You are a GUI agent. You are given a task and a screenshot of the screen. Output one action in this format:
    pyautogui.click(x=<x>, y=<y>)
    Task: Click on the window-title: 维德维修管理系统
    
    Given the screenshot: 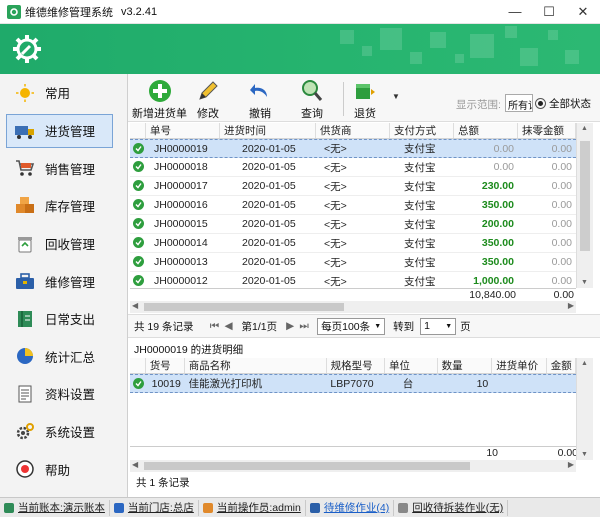 What is the action you would take?
    pyautogui.click(x=69, y=12)
    